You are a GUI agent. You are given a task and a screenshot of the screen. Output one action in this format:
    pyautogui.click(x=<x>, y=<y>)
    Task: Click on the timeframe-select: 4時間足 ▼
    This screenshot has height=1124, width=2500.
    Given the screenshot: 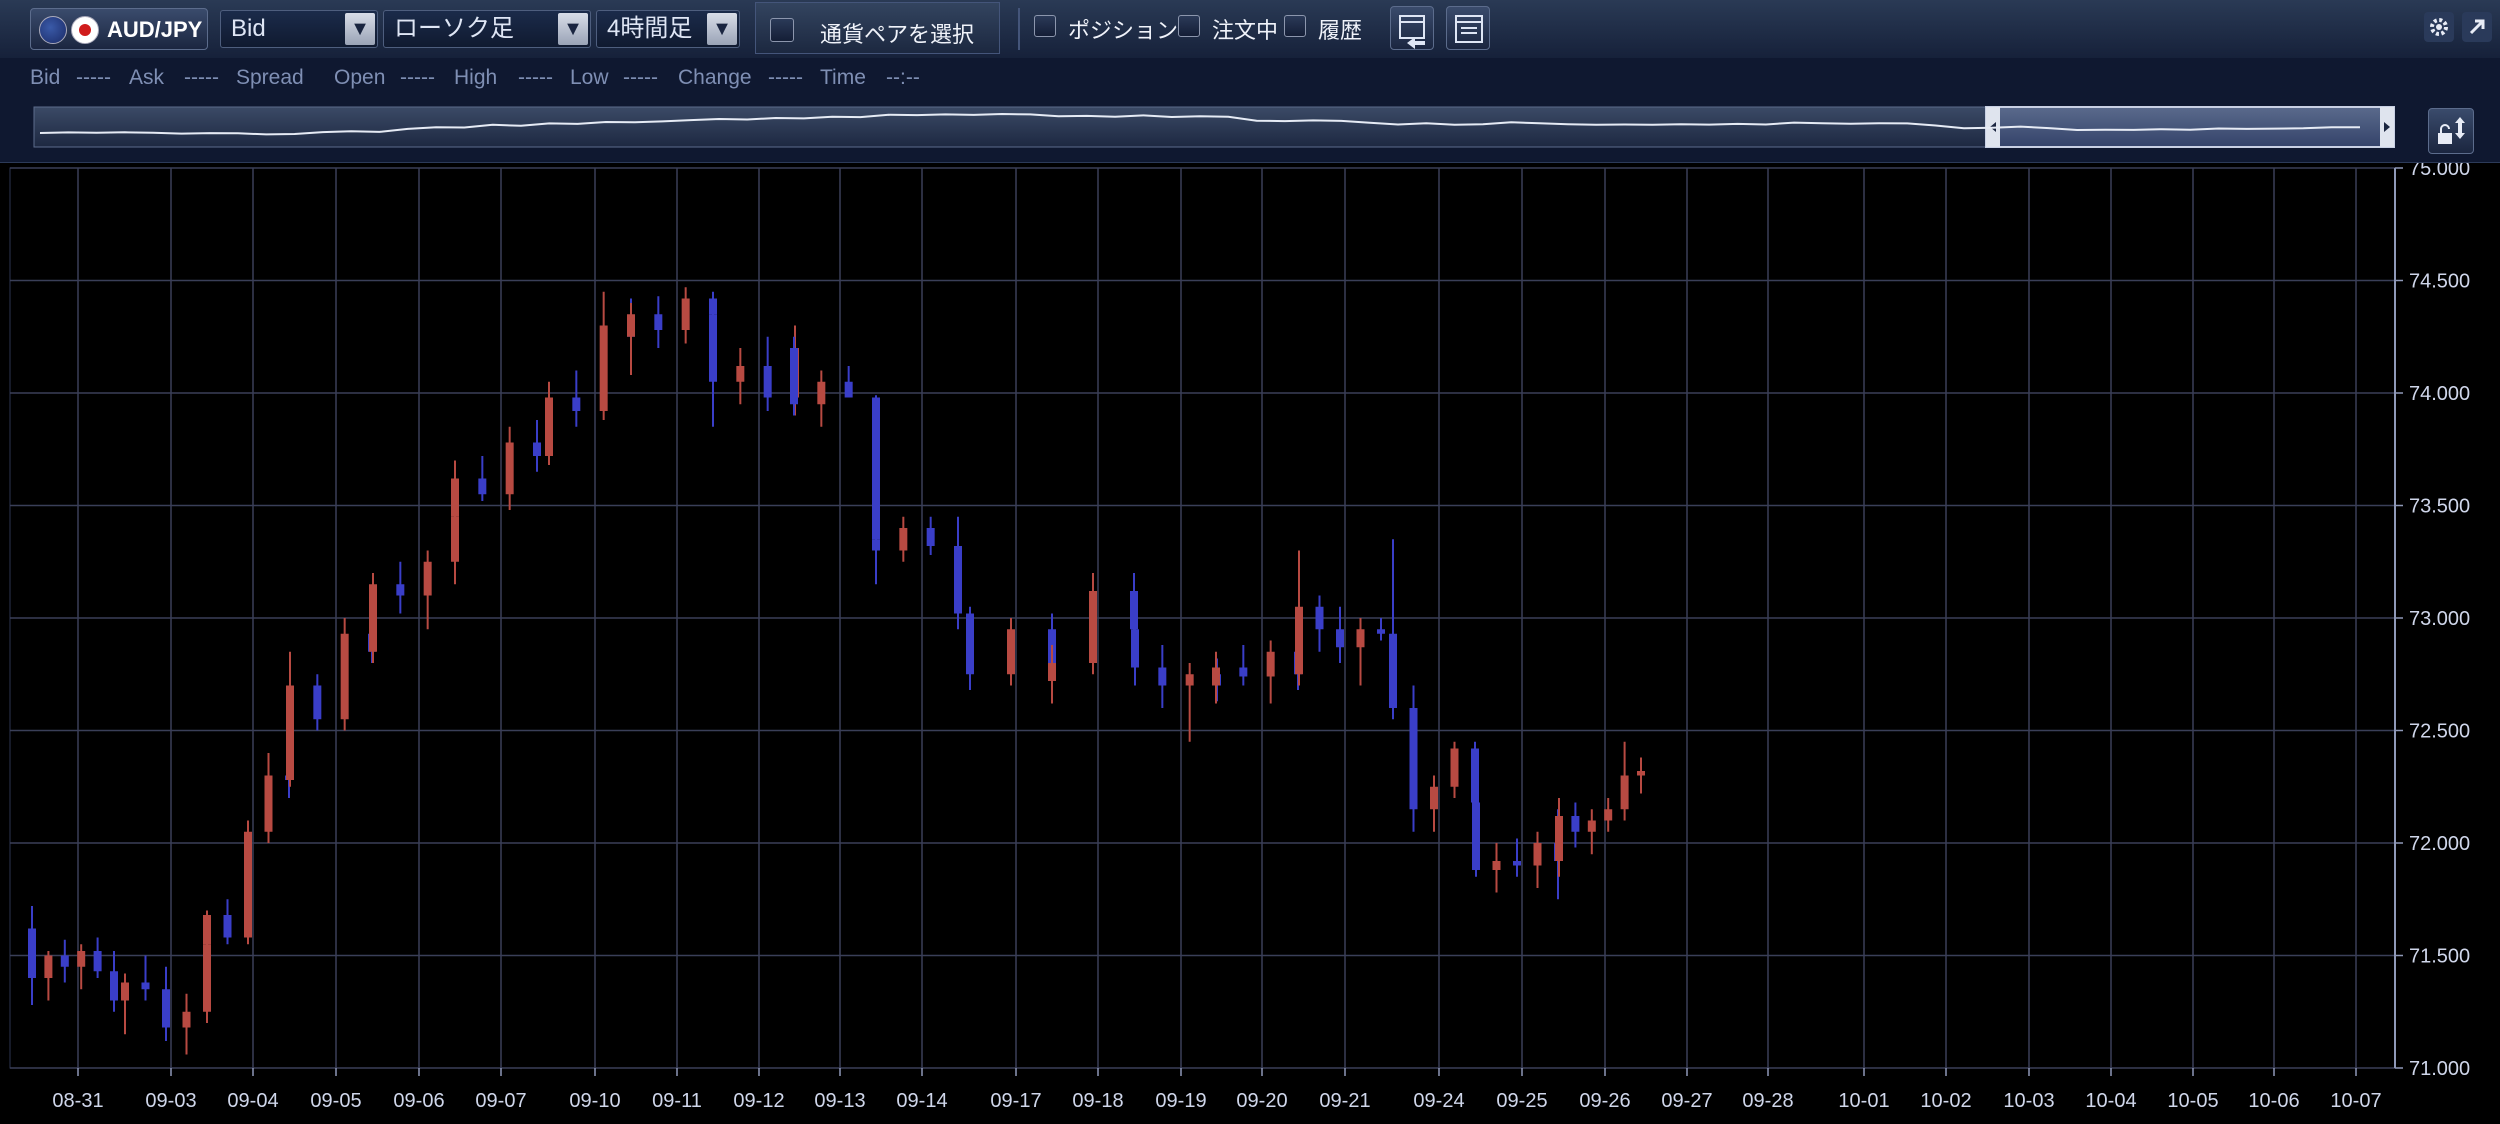 What is the action you would take?
    pyautogui.click(x=668, y=29)
    